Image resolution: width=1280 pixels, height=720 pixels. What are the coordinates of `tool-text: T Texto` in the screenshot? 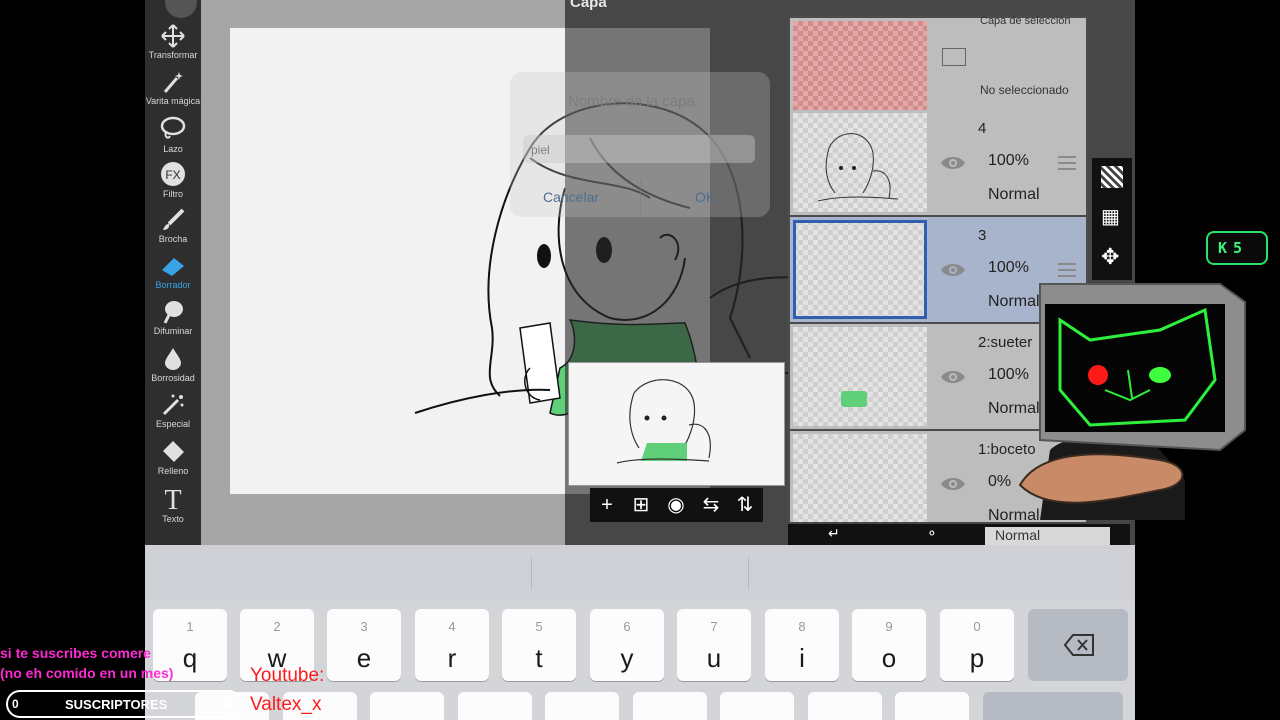 It's located at (173, 504).